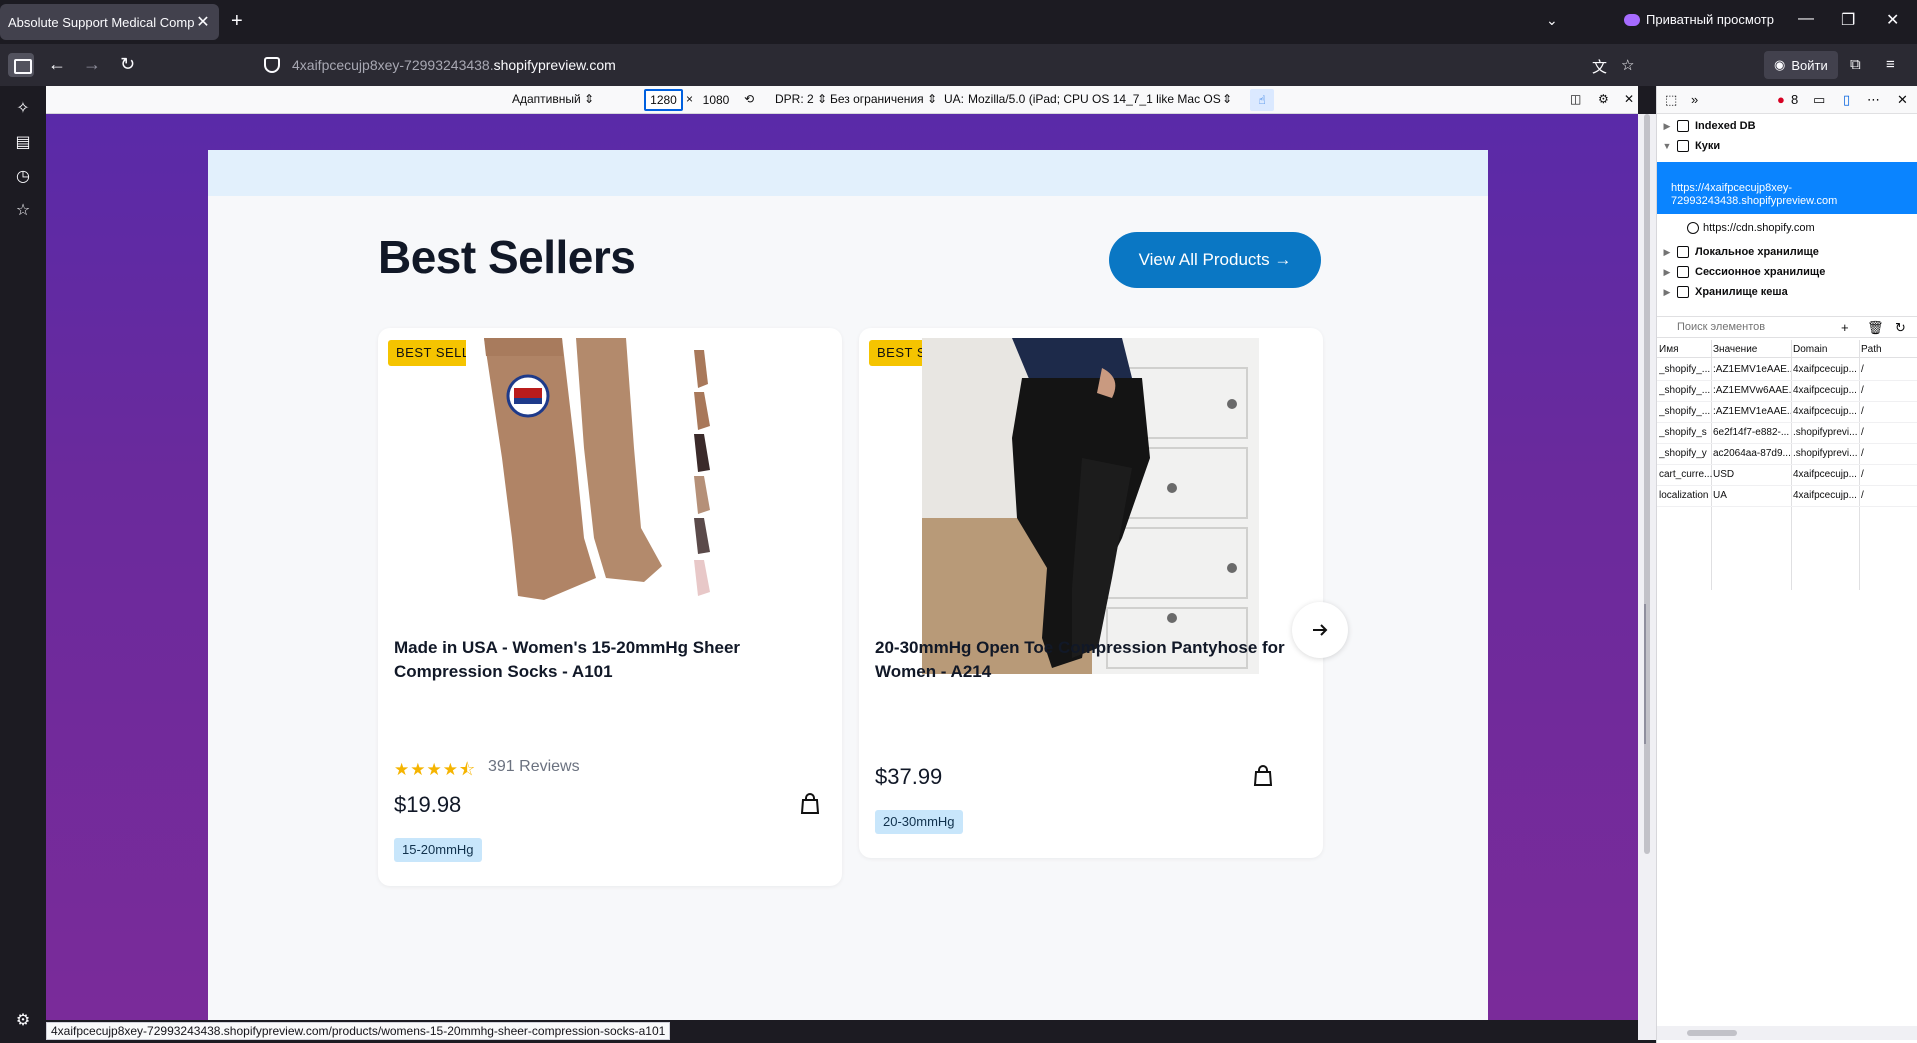  Describe the element at coordinates (1320, 630) in the screenshot. I see `carousel-next-button` at that location.